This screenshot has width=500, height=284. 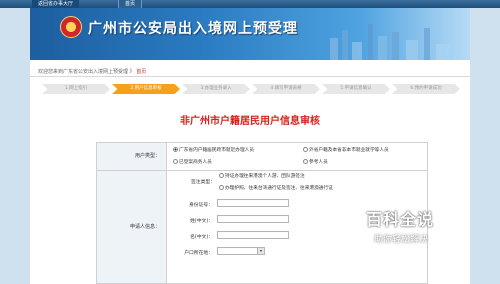 What do you see at coordinates (276, 188) in the screenshot?
I see `endorsement-option-passport: 办理护照、往来台湾通行证及签注、往来港澳通行证` at bounding box center [276, 188].